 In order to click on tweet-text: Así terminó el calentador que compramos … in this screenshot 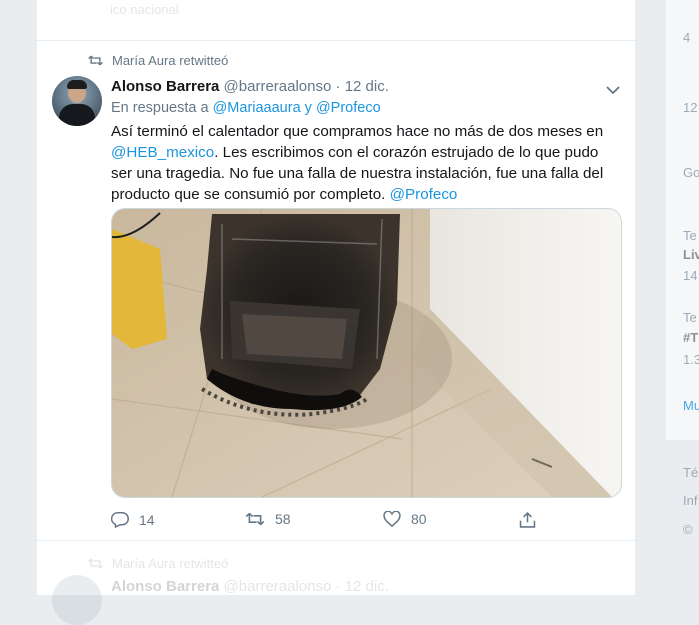, I will do `click(361, 163)`.